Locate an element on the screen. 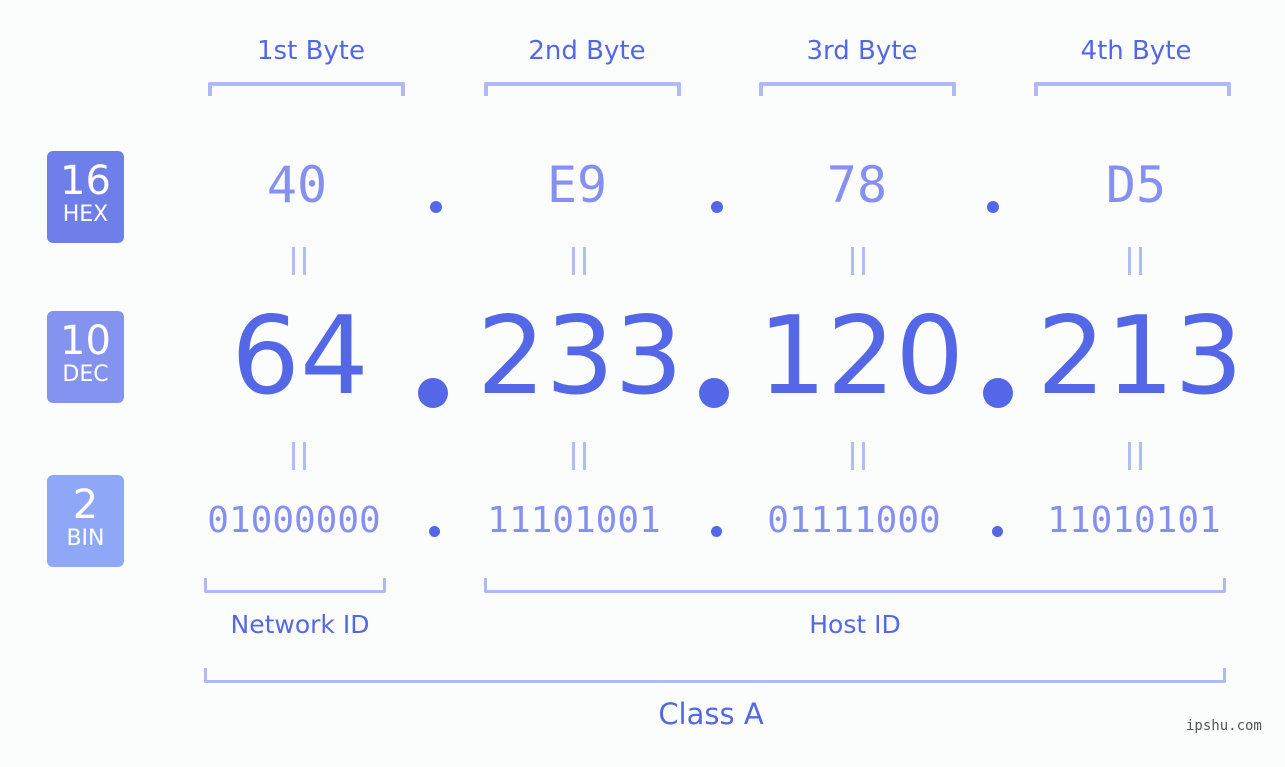 The height and width of the screenshot is (767, 1285). bin-value-3: 01111000 is located at coordinates (854, 520).